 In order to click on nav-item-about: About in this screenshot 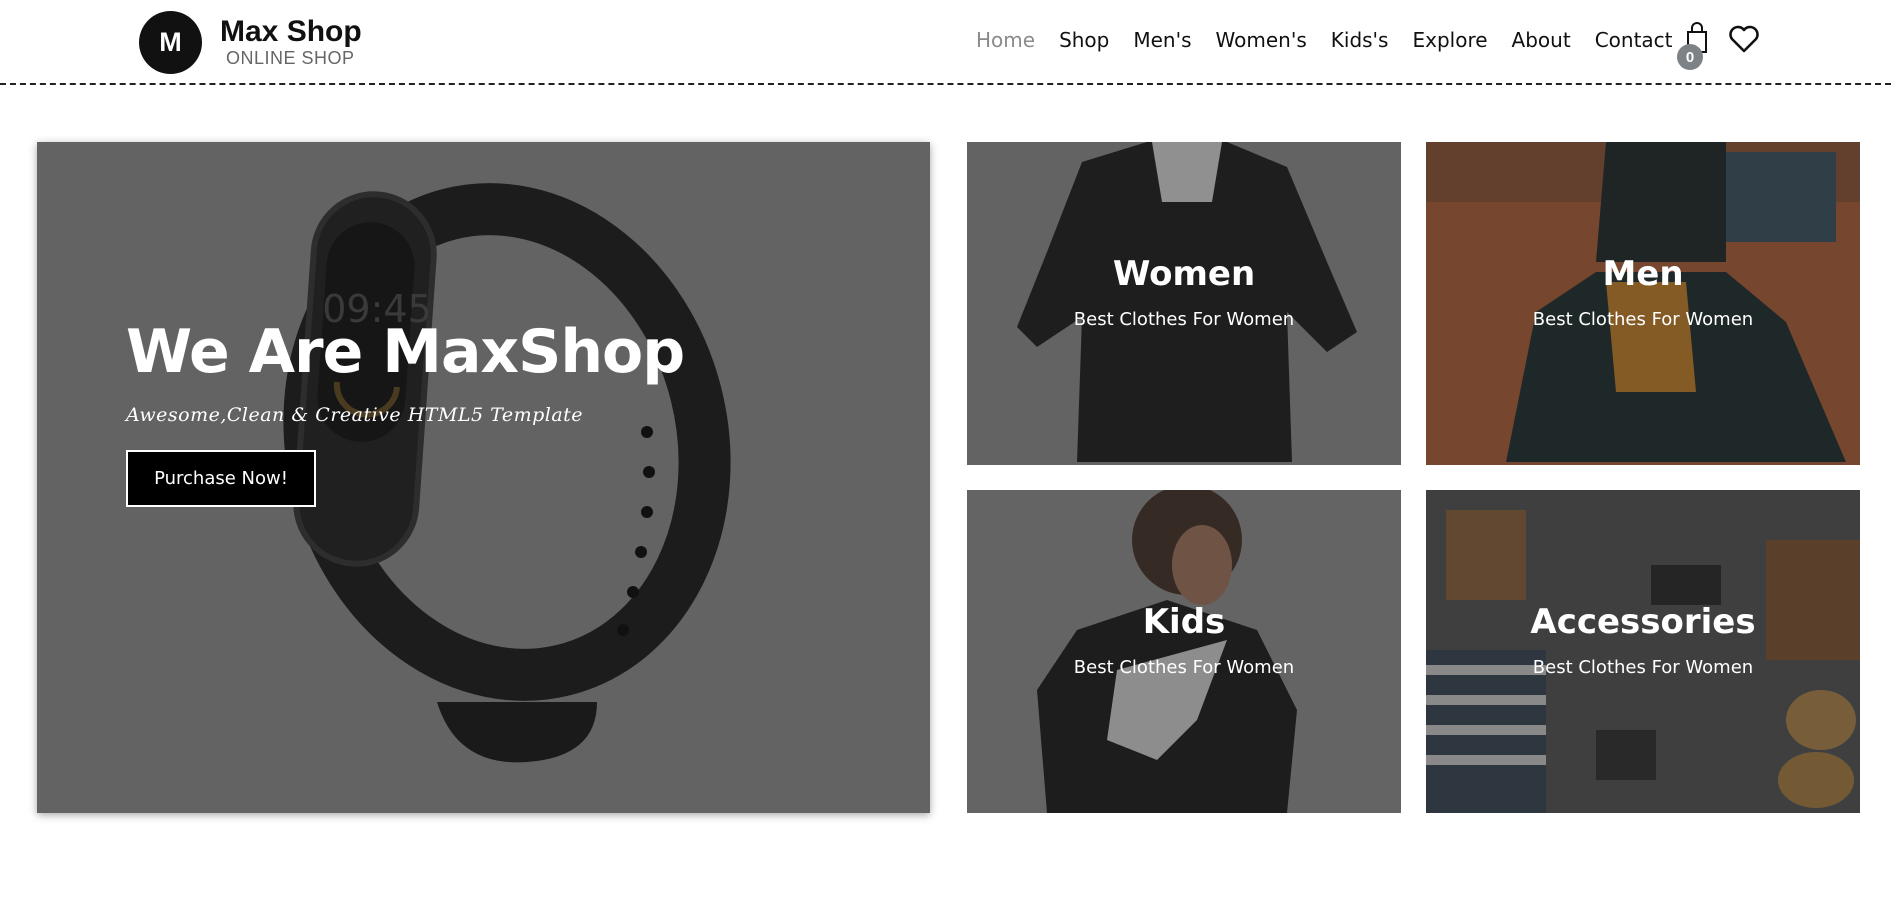, I will do `click(1541, 40)`.